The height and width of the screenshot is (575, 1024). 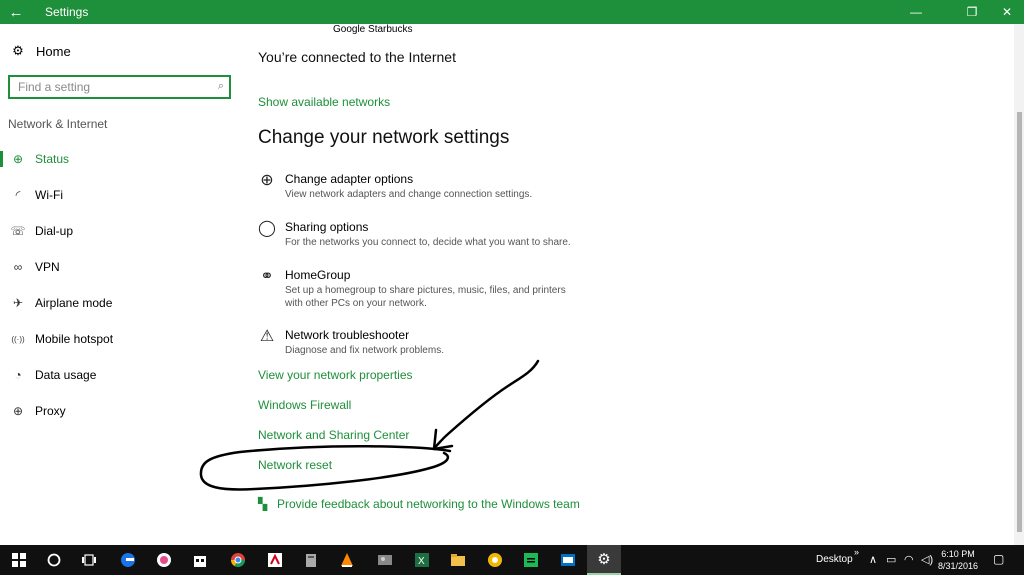 I want to click on taskbar-vlc, so click(x=347, y=560).